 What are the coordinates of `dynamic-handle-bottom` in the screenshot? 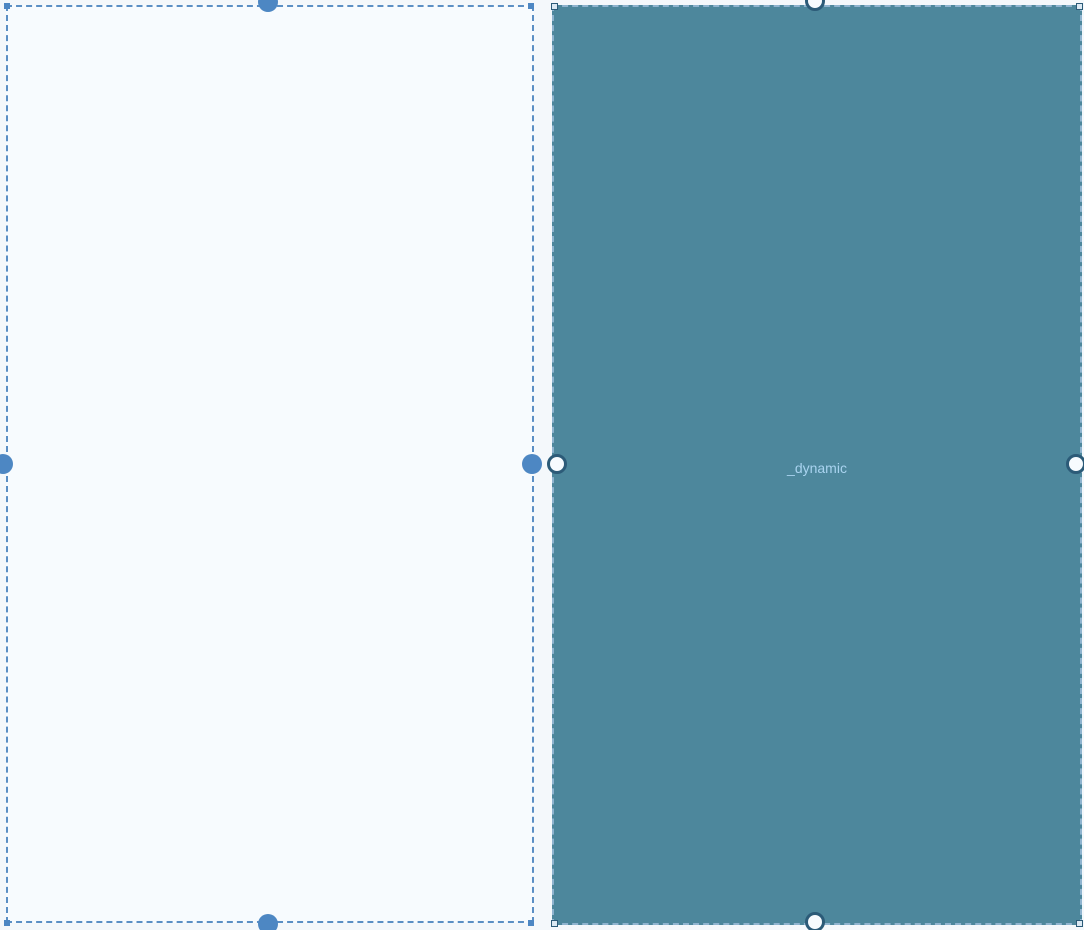 It's located at (815, 921).